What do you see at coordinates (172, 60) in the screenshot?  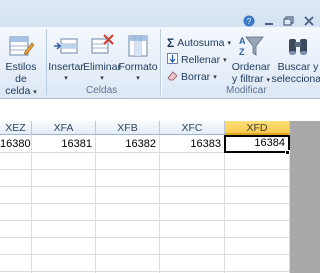 I see `fill-down-icon` at bounding box center [172, 60].